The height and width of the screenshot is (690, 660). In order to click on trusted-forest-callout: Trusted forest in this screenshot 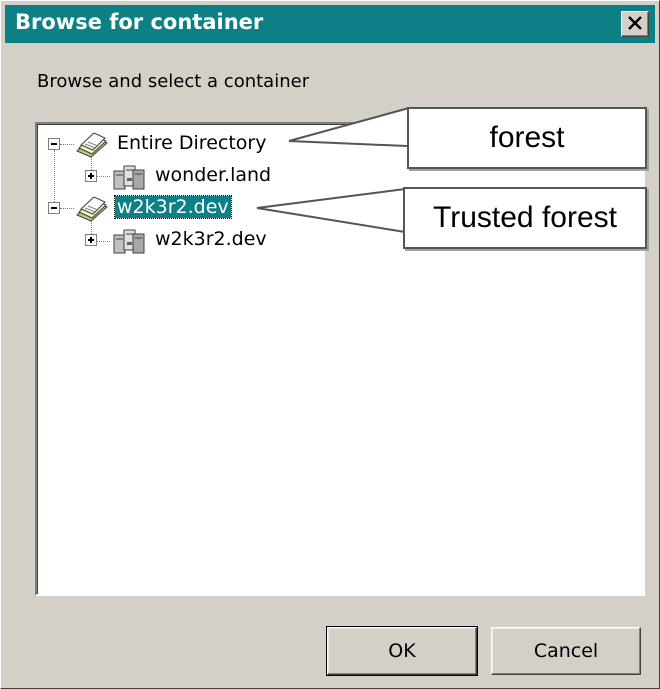, I will do `click(525, 218)`.